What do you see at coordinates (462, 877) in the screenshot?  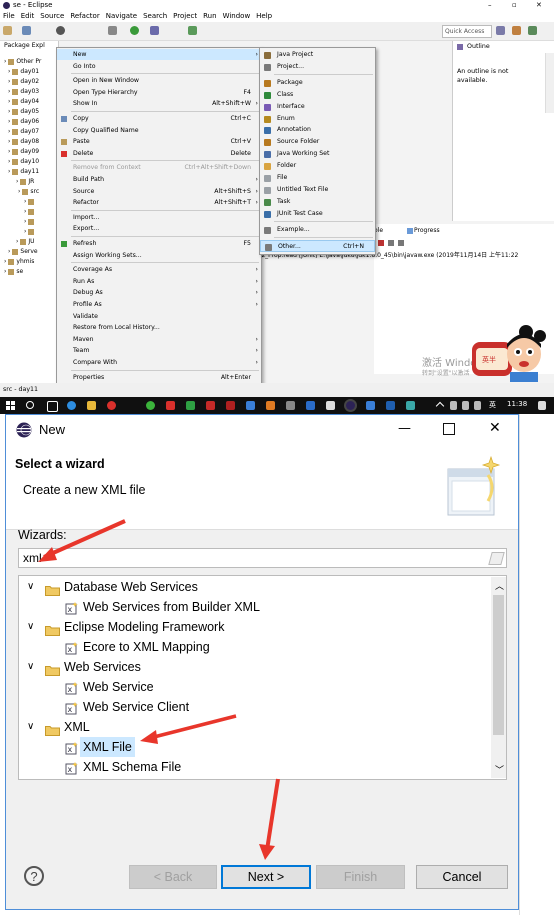 I see `cancel-button: Cancel` at bounding box center [462, 877].